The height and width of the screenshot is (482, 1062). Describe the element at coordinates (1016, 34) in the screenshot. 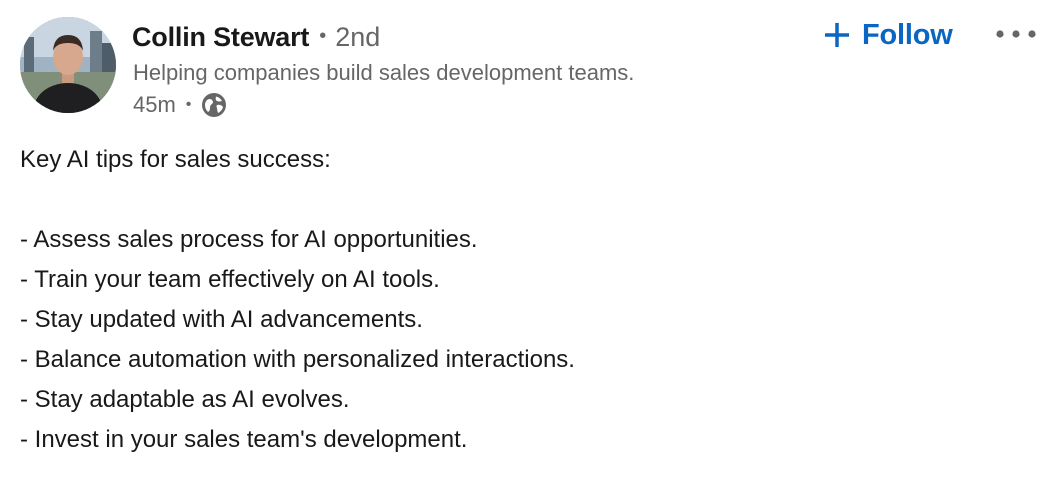

I see `ellipsis-icon` at that location.